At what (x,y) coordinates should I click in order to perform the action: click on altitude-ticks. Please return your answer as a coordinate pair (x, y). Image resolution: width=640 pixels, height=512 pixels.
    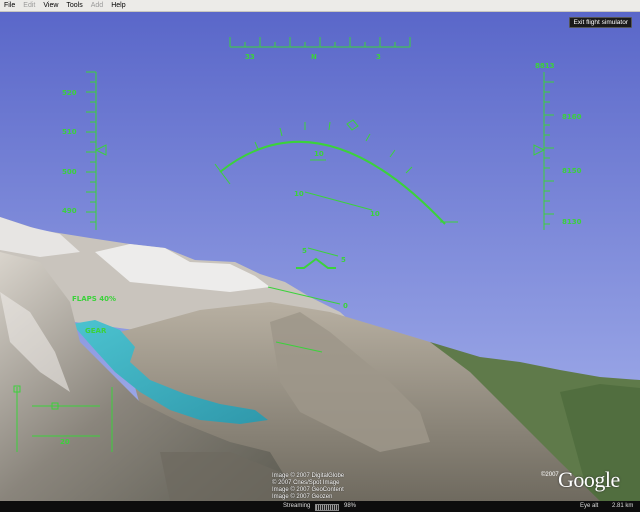
    Looking at the image, I should click on (549, 153).